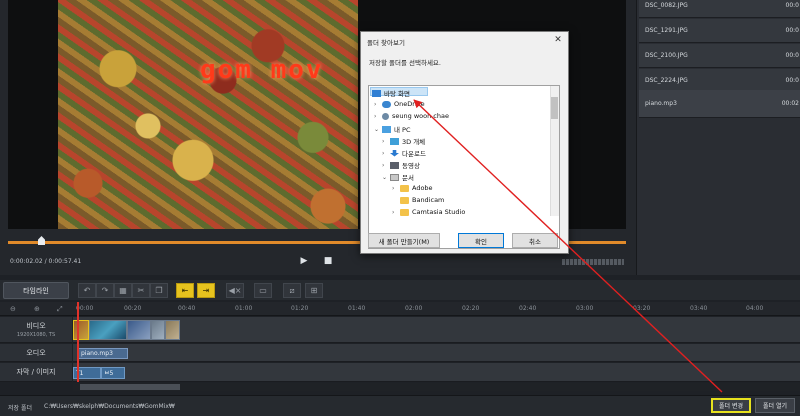  I want to click on crop-icon: ⧄, so click(292, 290).